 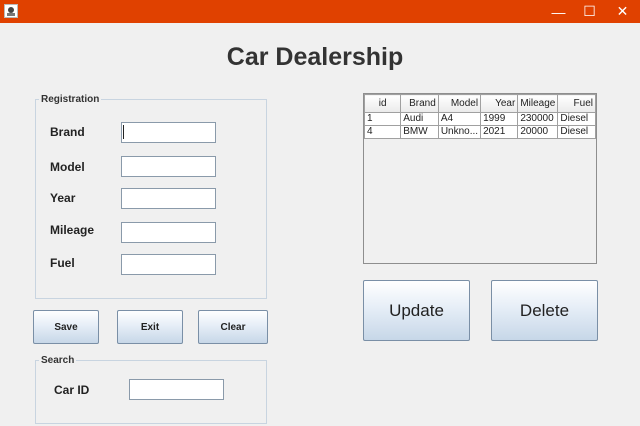 I want to click on column-header-mileage: Mileage, so click(x=538, y=103).